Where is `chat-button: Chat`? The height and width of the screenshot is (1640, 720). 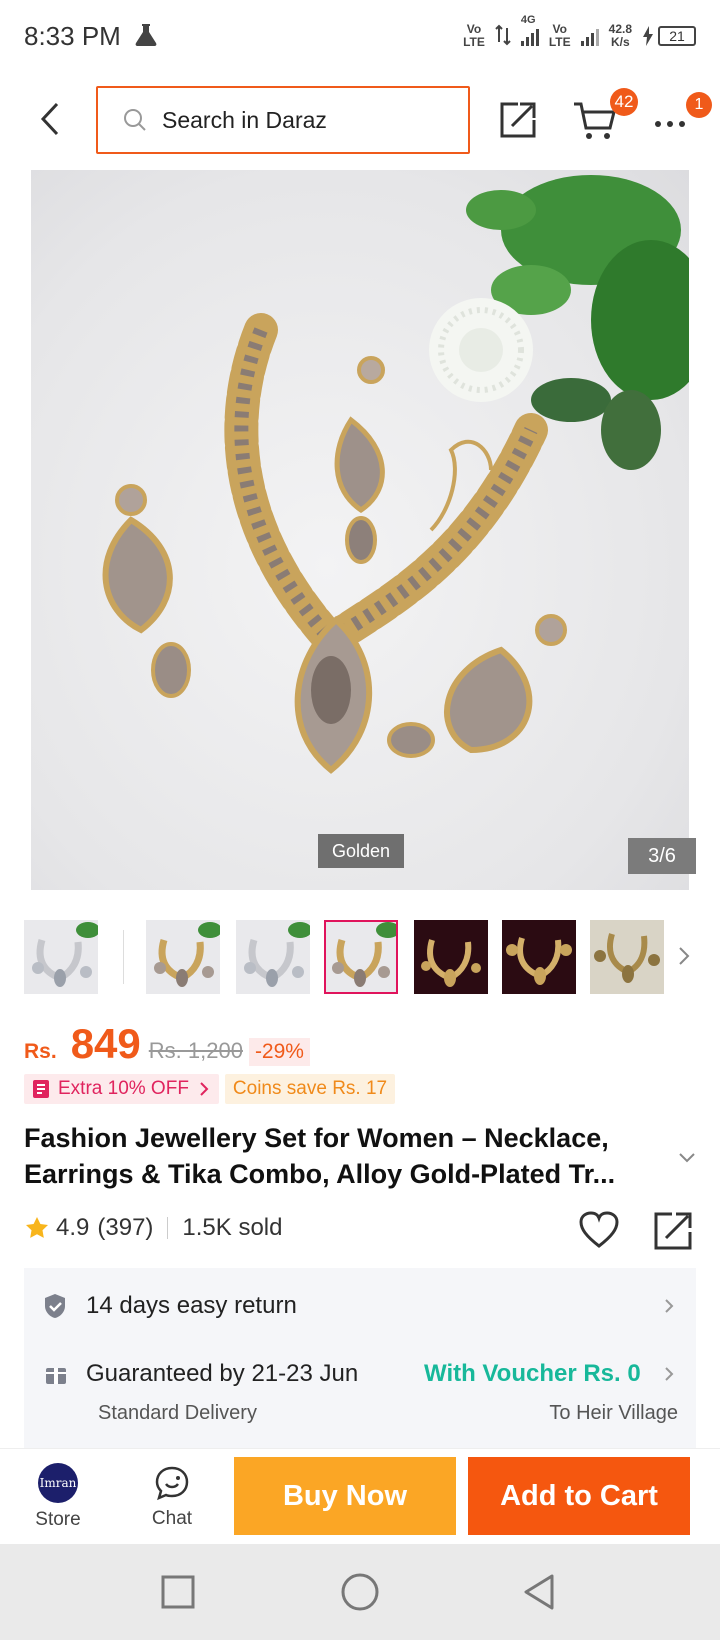 chat-button: Chat is located at coordinates (172, 1499).